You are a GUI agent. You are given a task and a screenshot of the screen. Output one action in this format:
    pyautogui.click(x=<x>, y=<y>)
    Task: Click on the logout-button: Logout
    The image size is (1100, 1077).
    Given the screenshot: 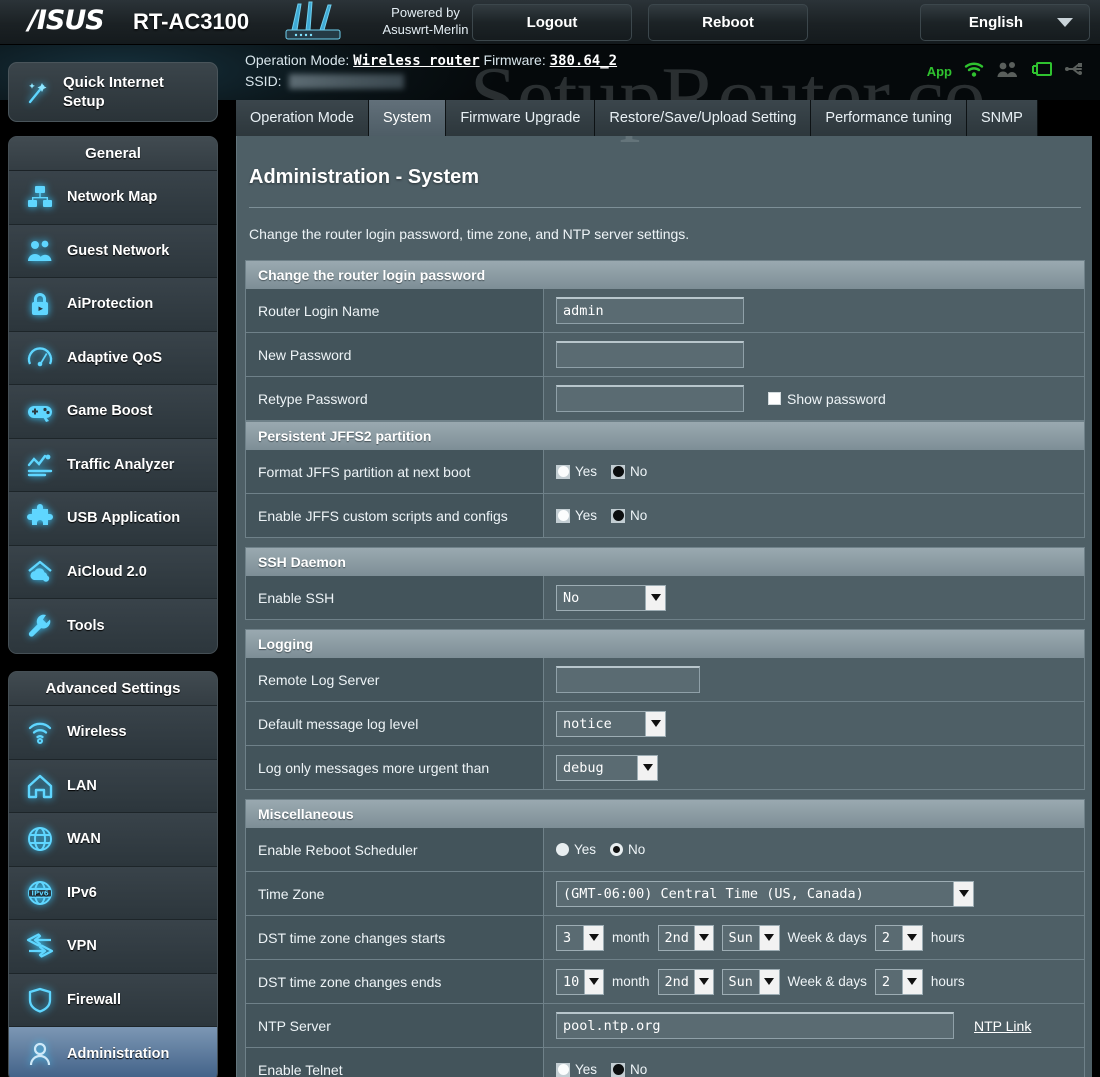 What is the action you would take?
    pyautogui.click(x=552, y=22)
    